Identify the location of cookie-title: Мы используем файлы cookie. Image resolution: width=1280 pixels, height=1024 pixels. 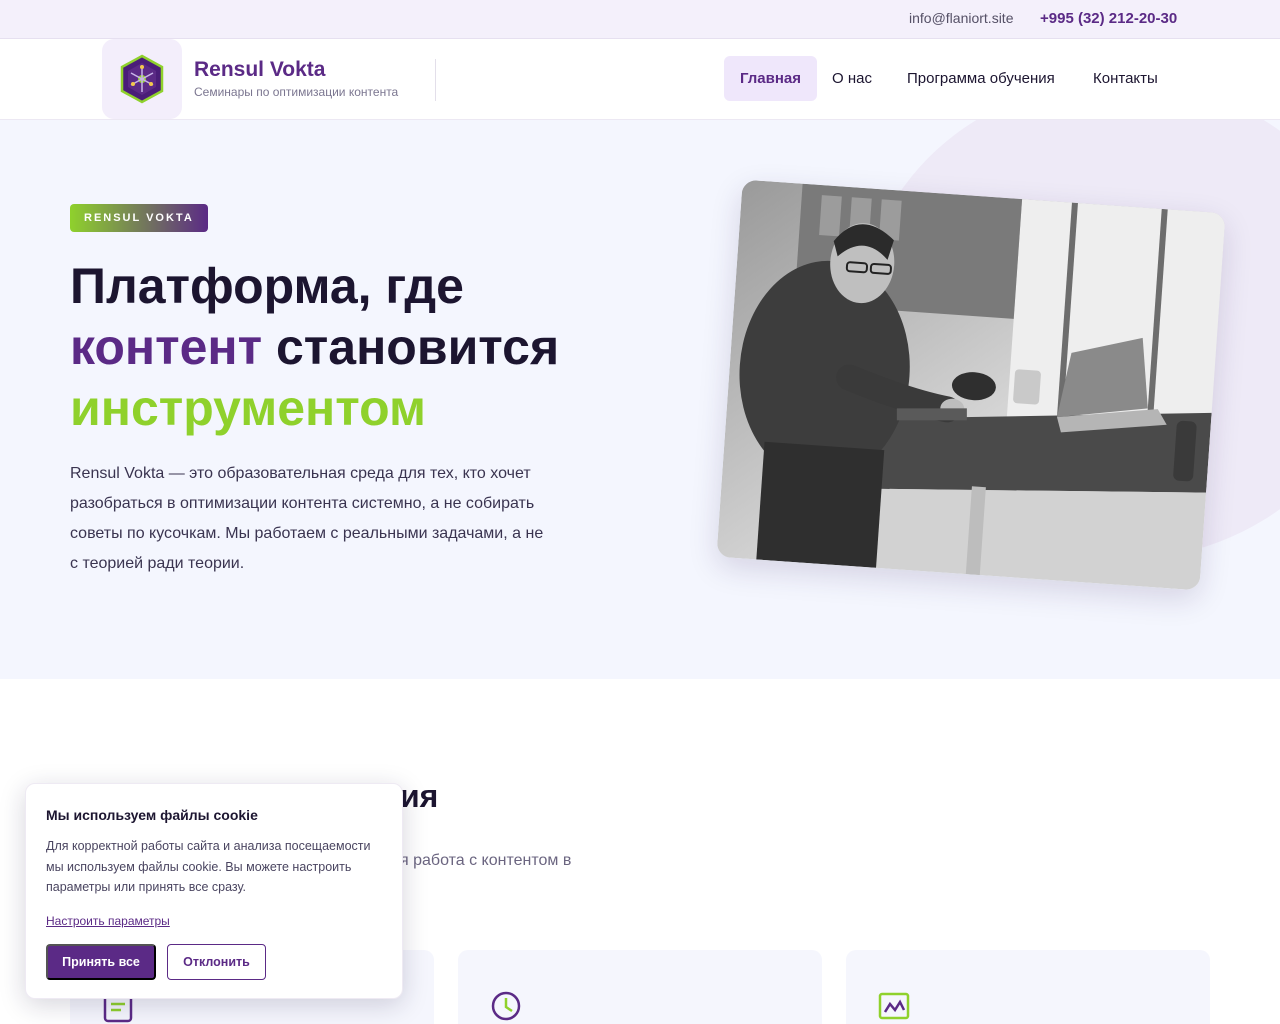
(152, 815).